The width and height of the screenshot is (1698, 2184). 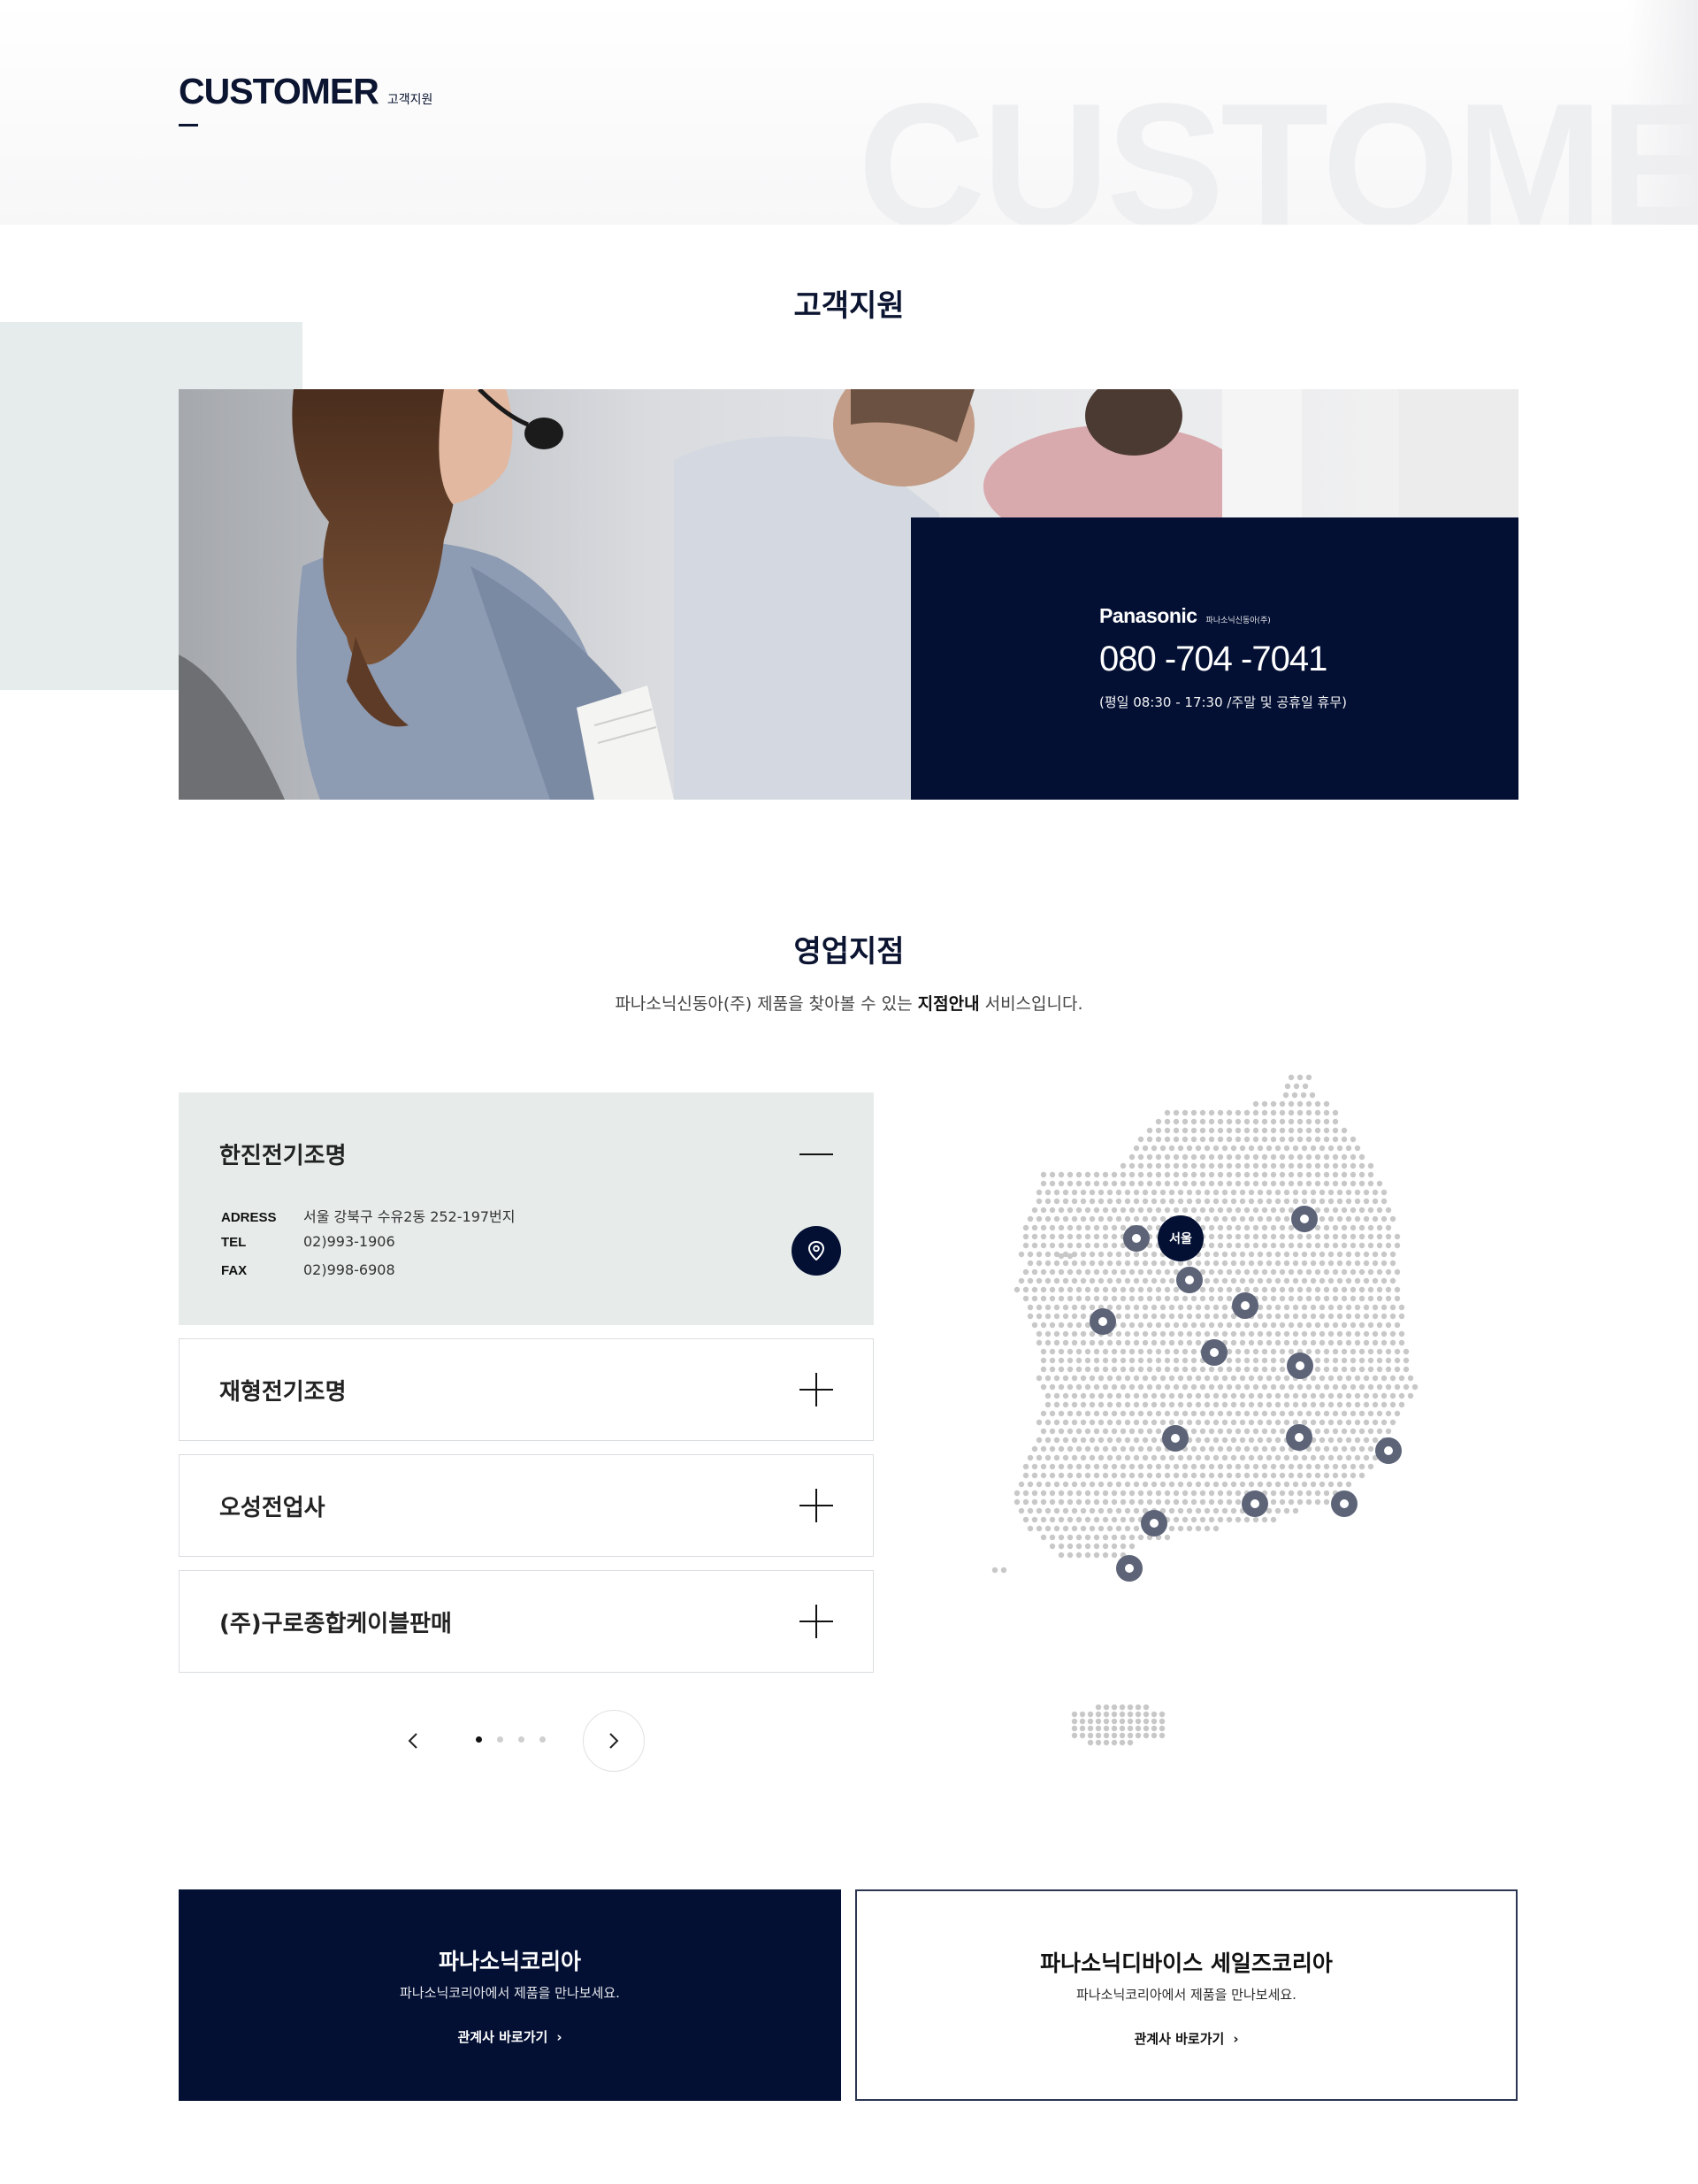 I want to click on collapse-icon, so click(x=816, y=1154).